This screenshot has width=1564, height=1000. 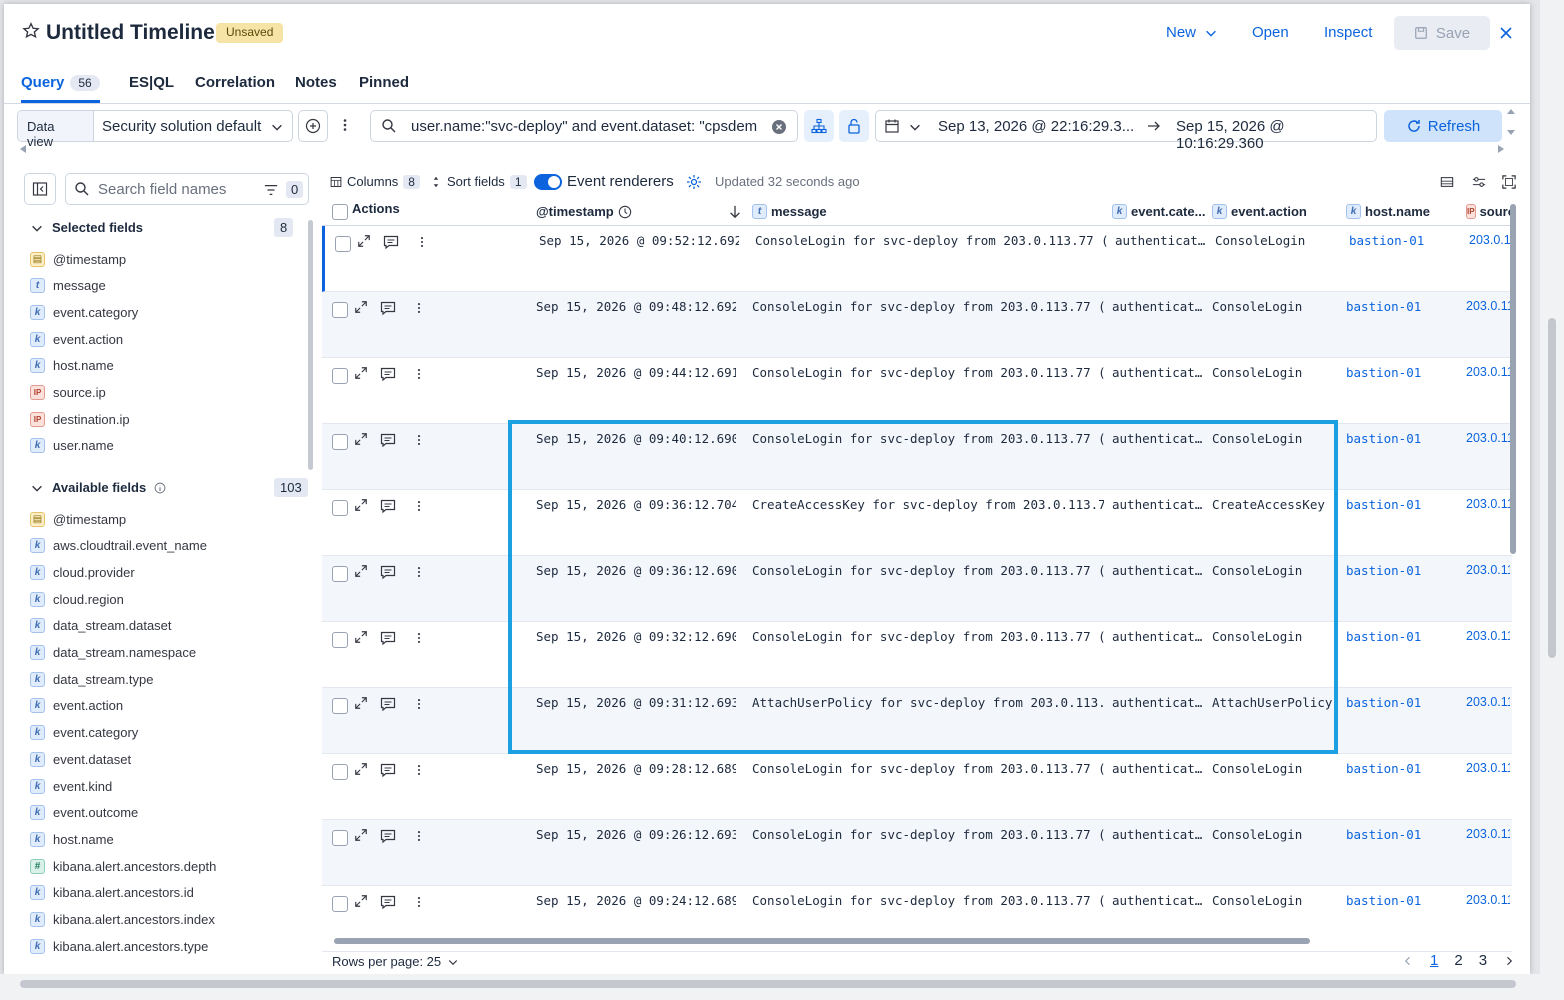 What do you see at coordinates (155, 129) in the screenshot?
I see `data-view-picker: Data view Security solution default` at bounding box center [155, 129].